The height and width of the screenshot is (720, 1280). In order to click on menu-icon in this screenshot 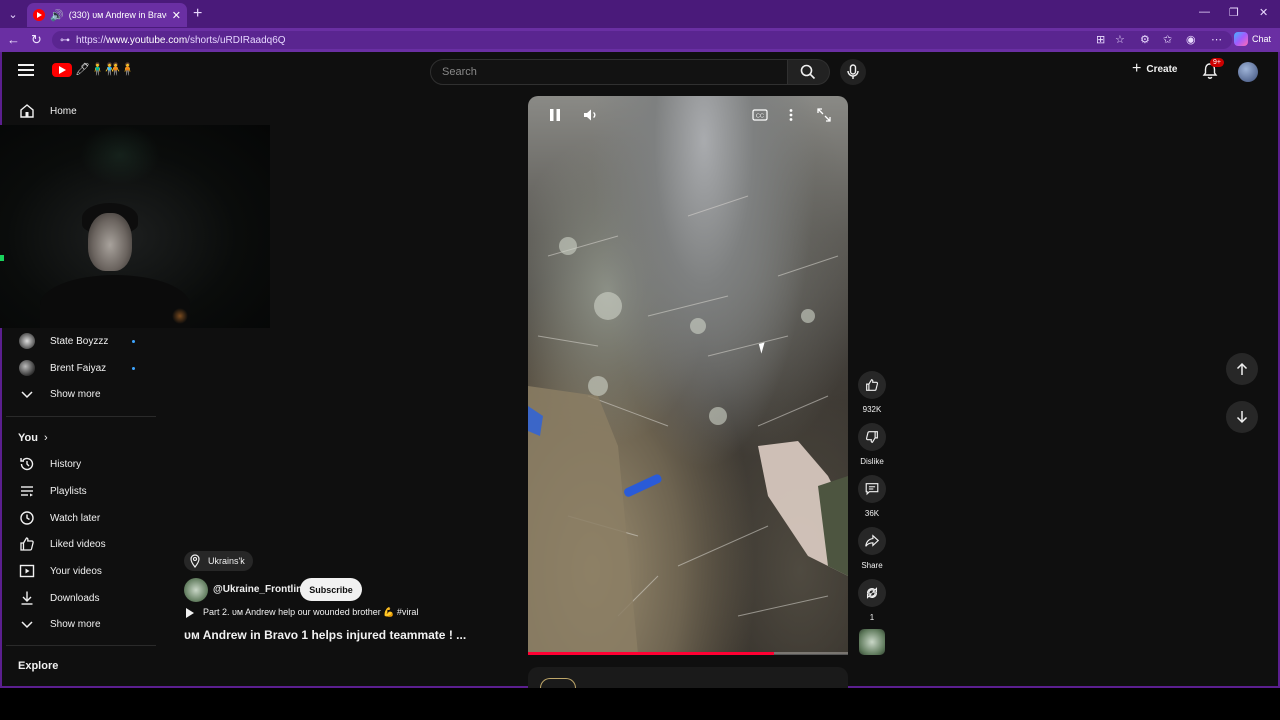, I will do `click(26, 70)`.